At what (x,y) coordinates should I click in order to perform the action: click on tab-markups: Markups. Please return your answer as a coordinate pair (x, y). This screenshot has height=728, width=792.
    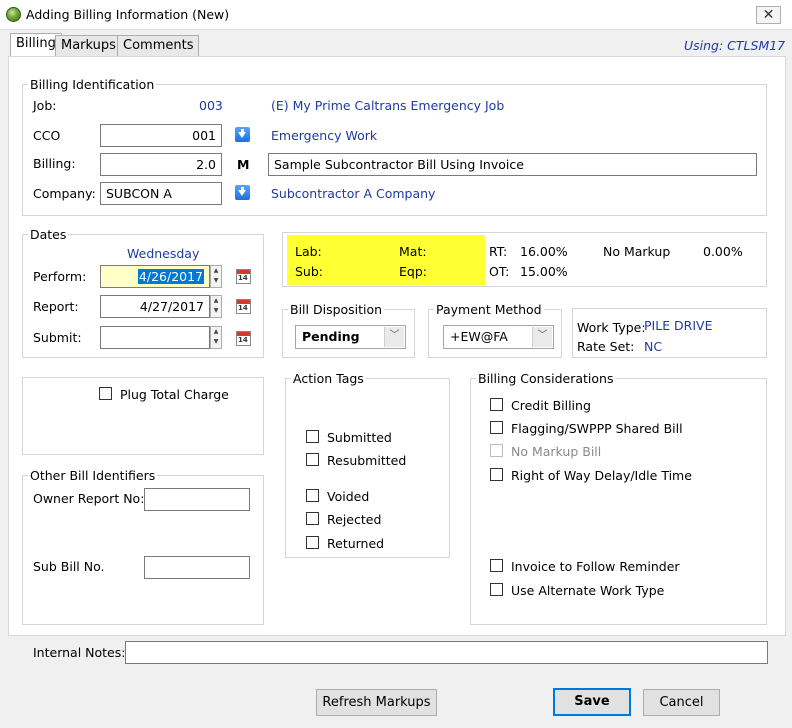
    Looking at the image, I should click on (88, 46).